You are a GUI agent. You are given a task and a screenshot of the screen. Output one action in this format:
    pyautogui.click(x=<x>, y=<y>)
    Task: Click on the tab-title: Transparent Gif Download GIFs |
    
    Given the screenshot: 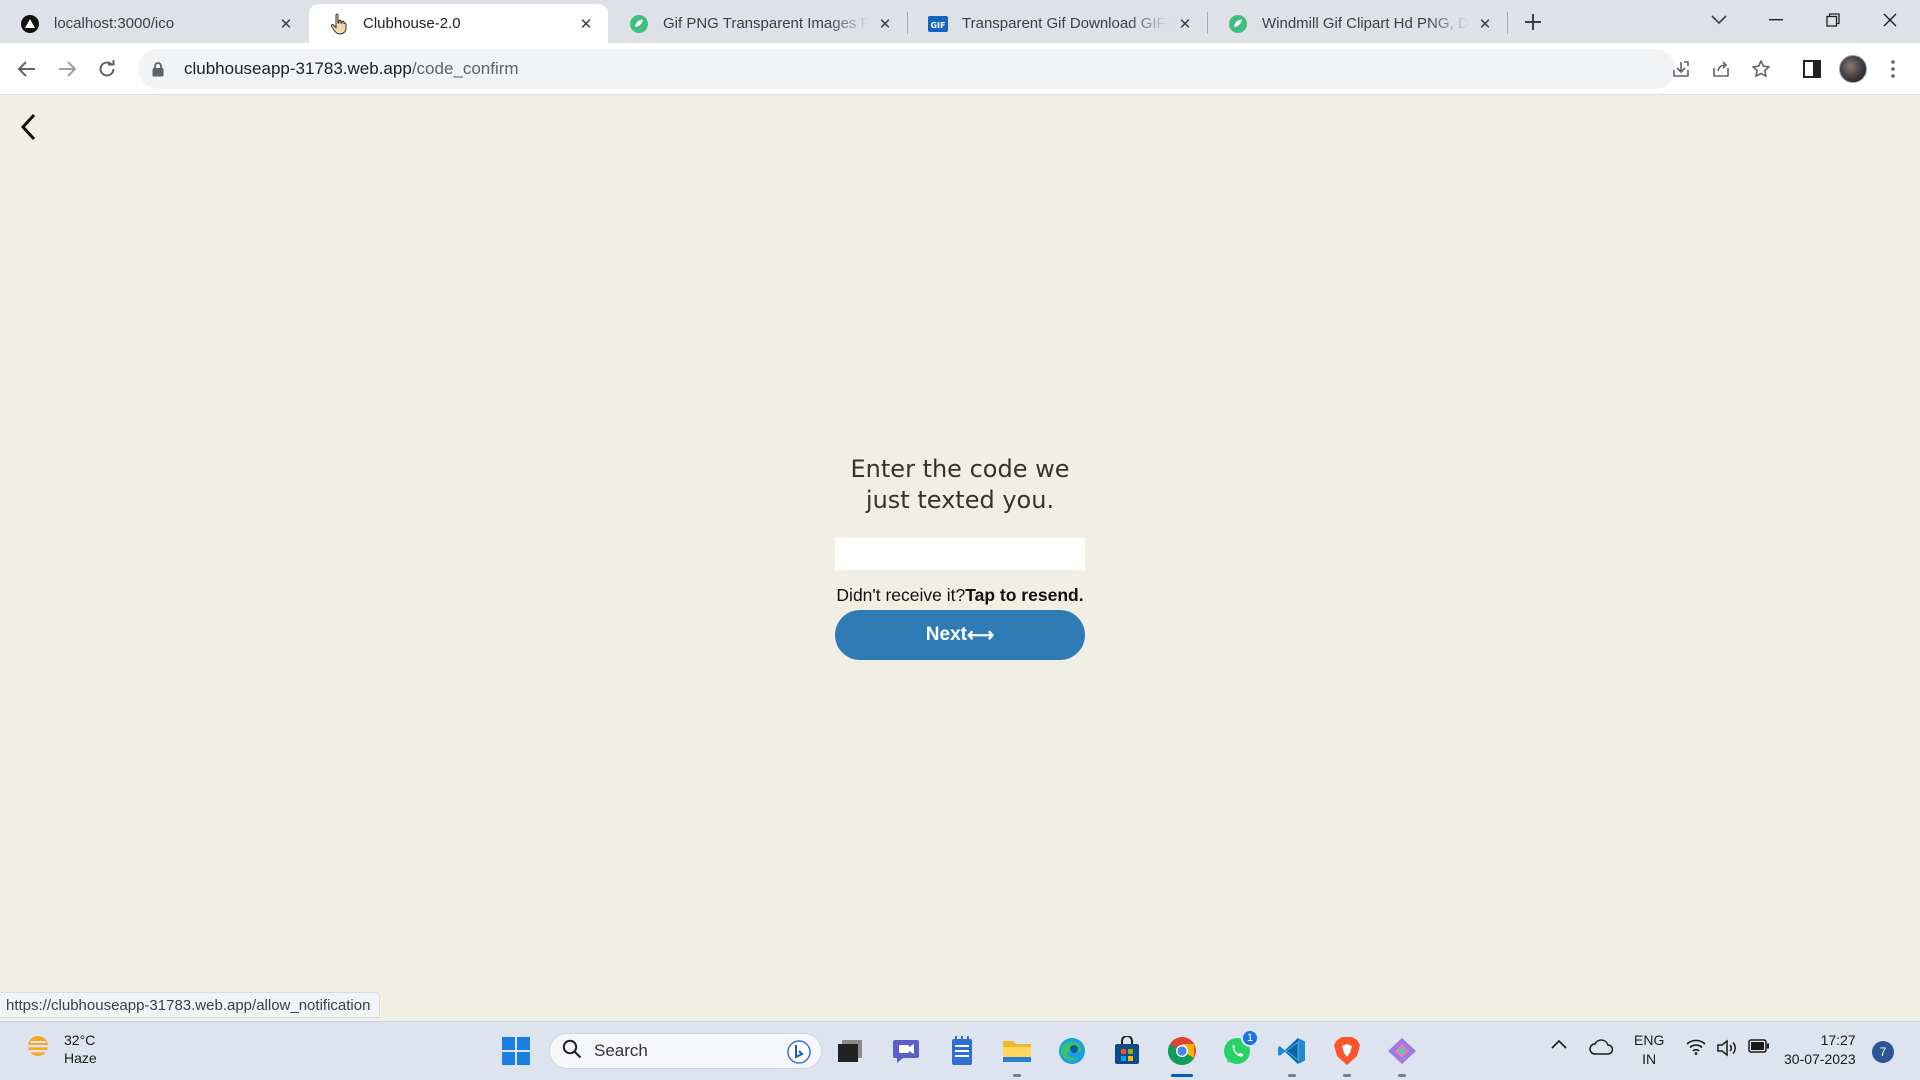 What is the action you would take?
    pyautogui.click(x=1065, y=23)
    